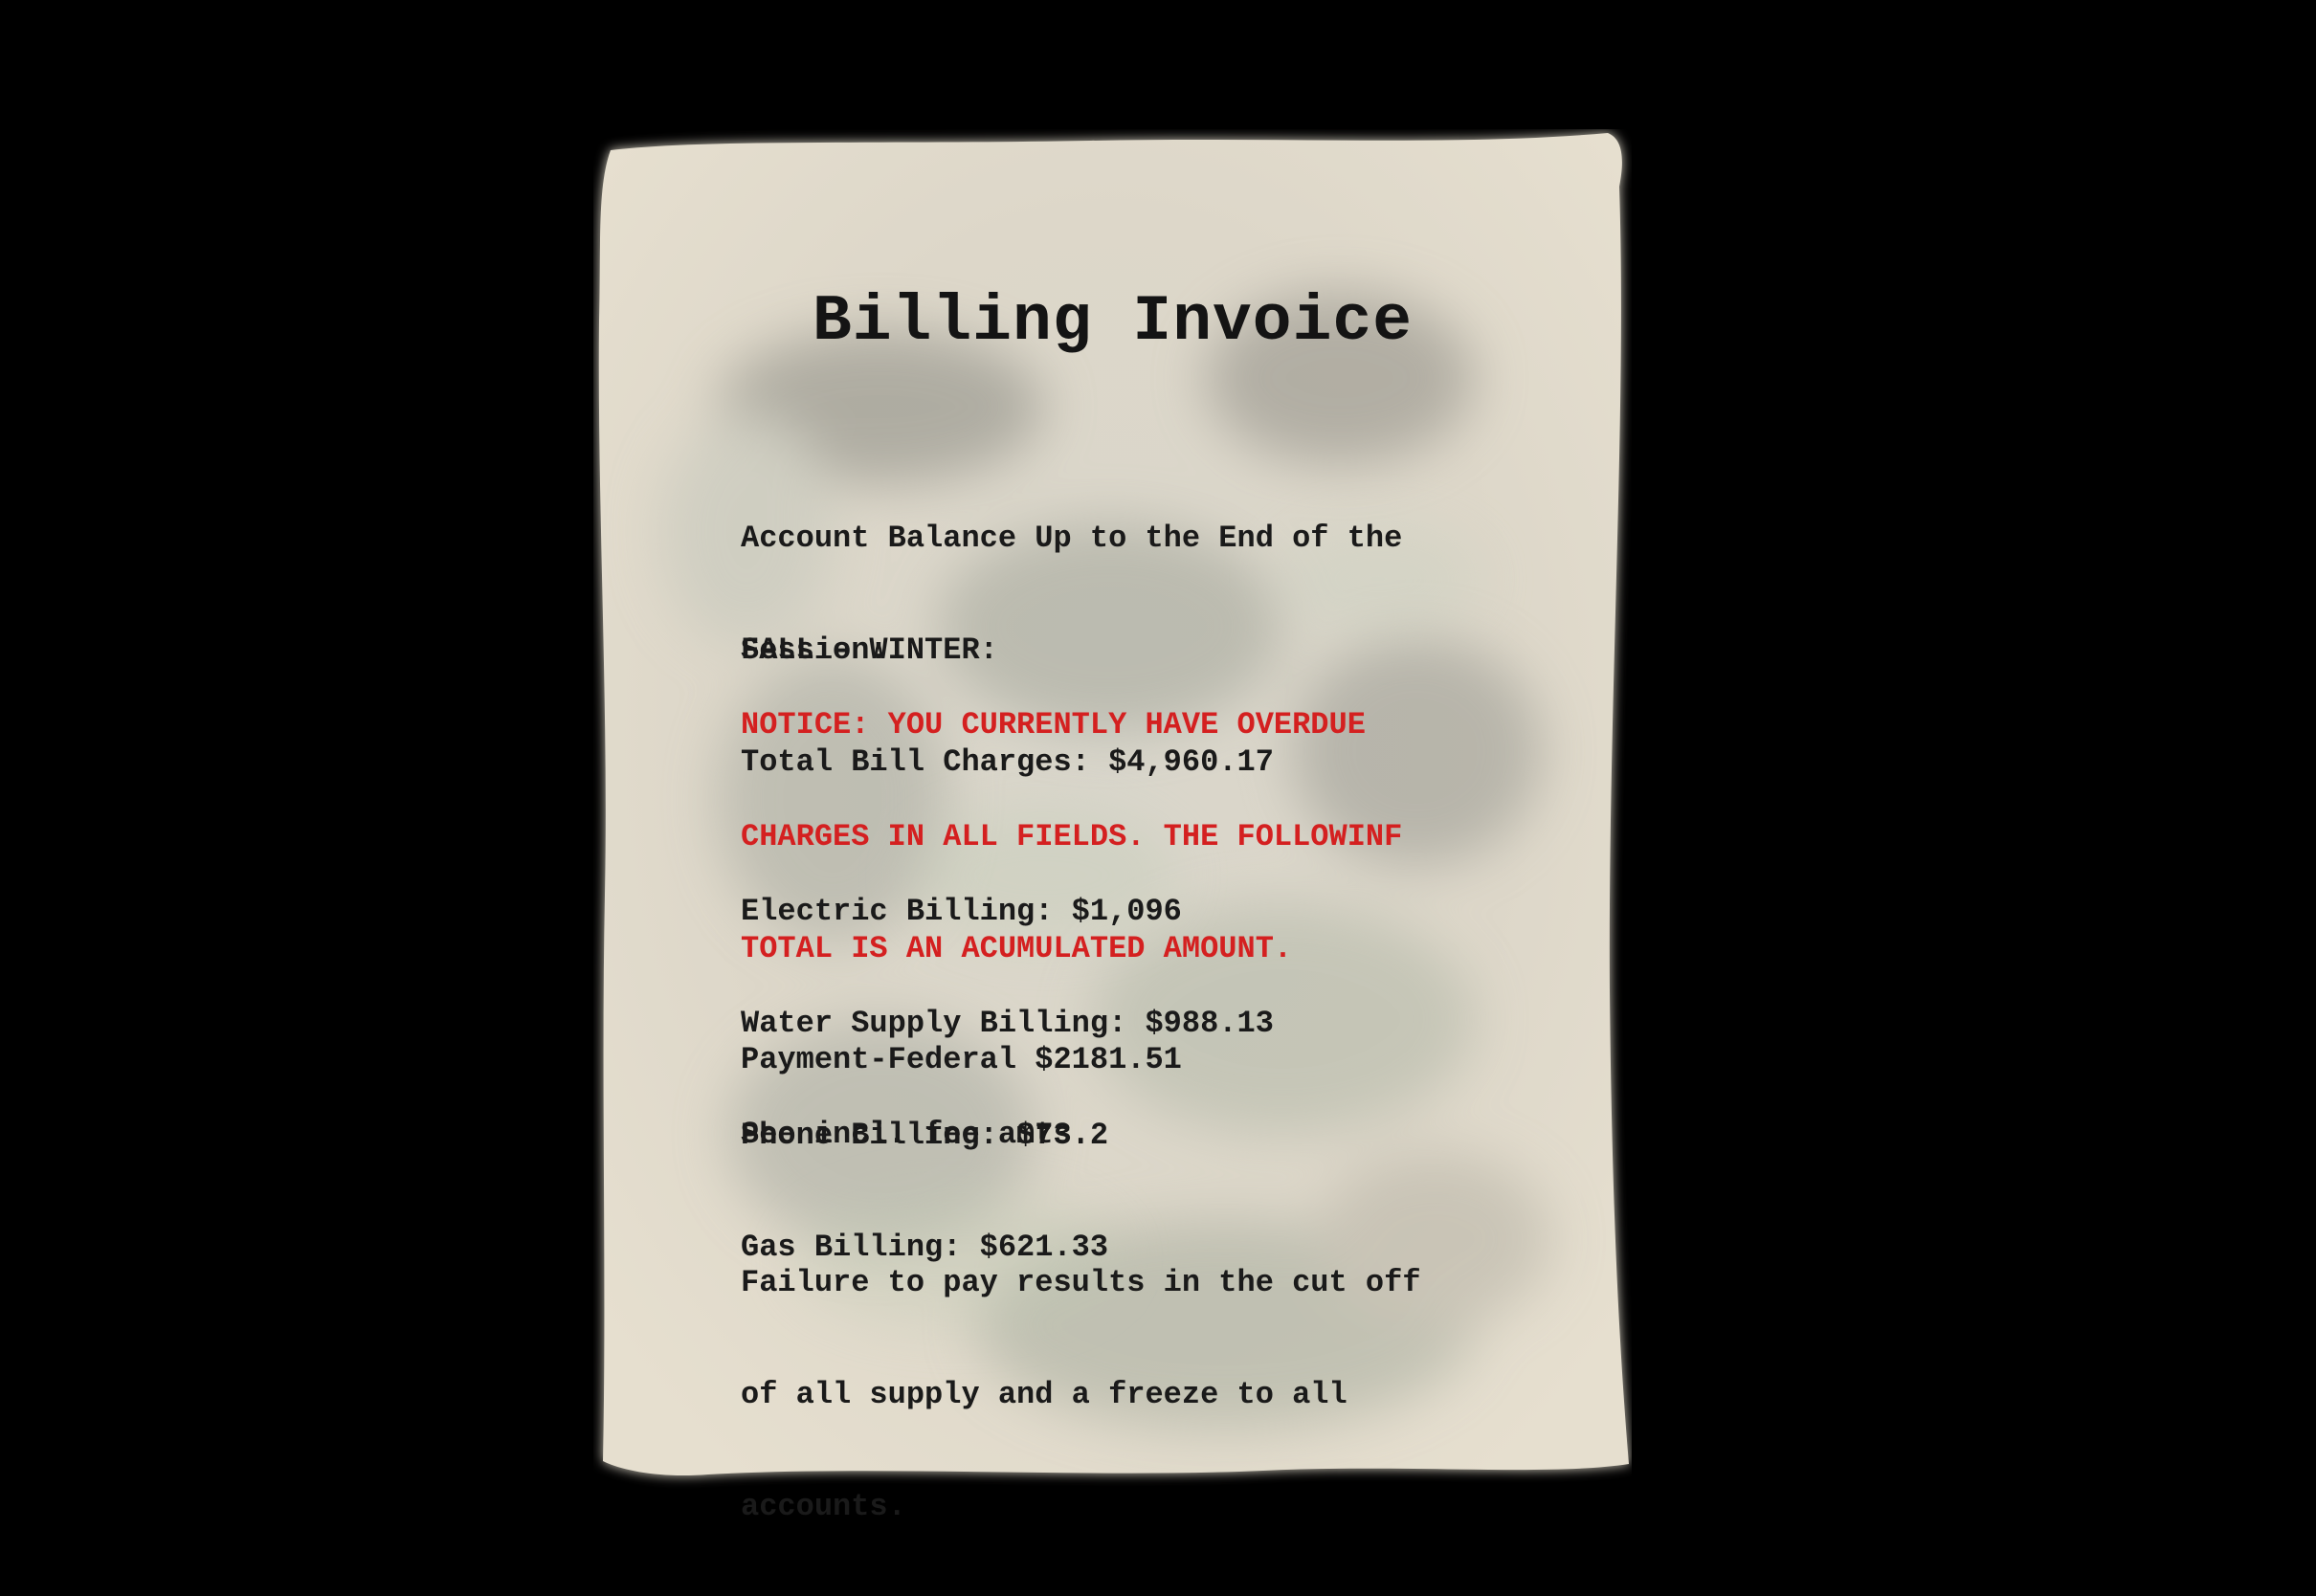 The width and height of the screenshot is (2316, 1596). What do you see at coordinates (1054, 725) in the screenshot?
I see `notice-line: NOTICE: YOU CURRENTLY HAVE OVERDUE` at bounding box center [1054, 725].